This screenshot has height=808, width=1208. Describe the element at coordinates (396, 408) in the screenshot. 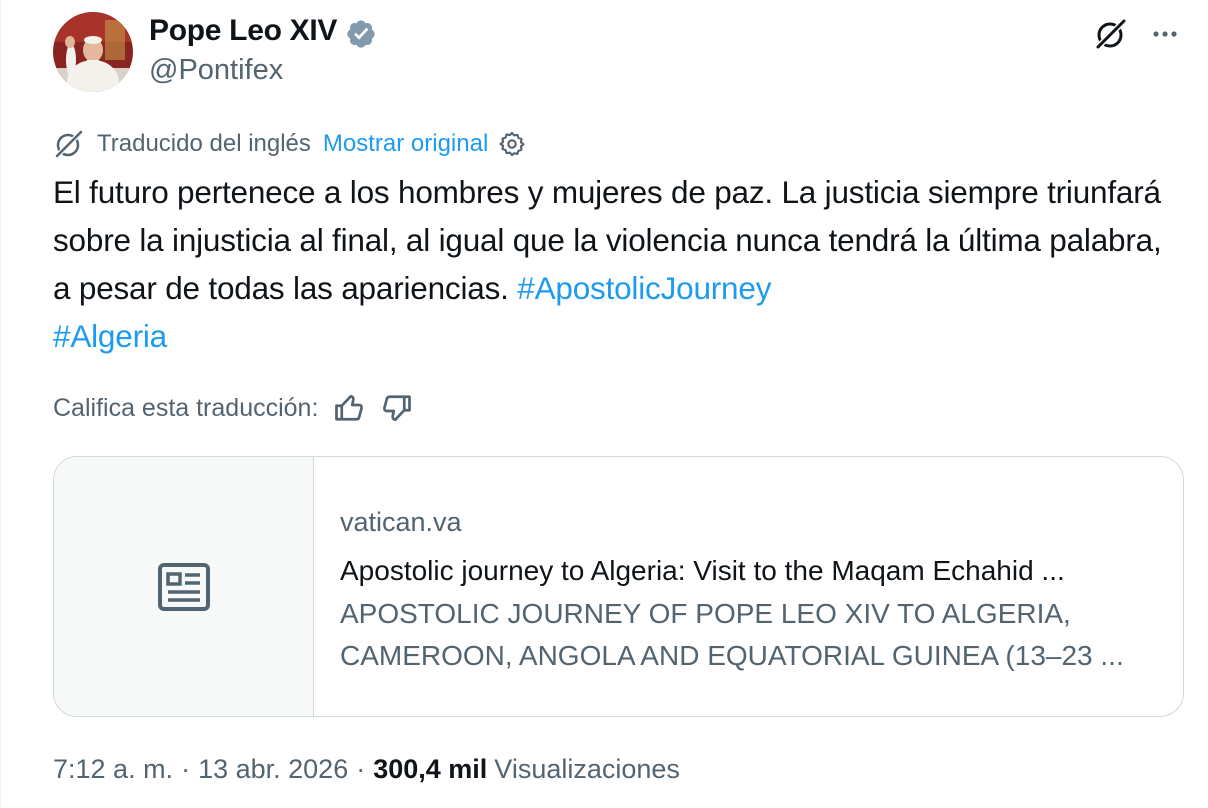

I see `thumbs-down-icon` at that location.